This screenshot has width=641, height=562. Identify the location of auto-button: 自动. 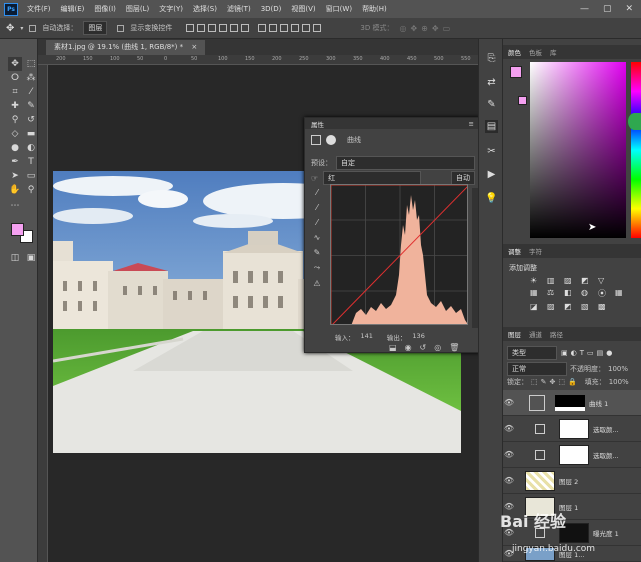
(463, 178).